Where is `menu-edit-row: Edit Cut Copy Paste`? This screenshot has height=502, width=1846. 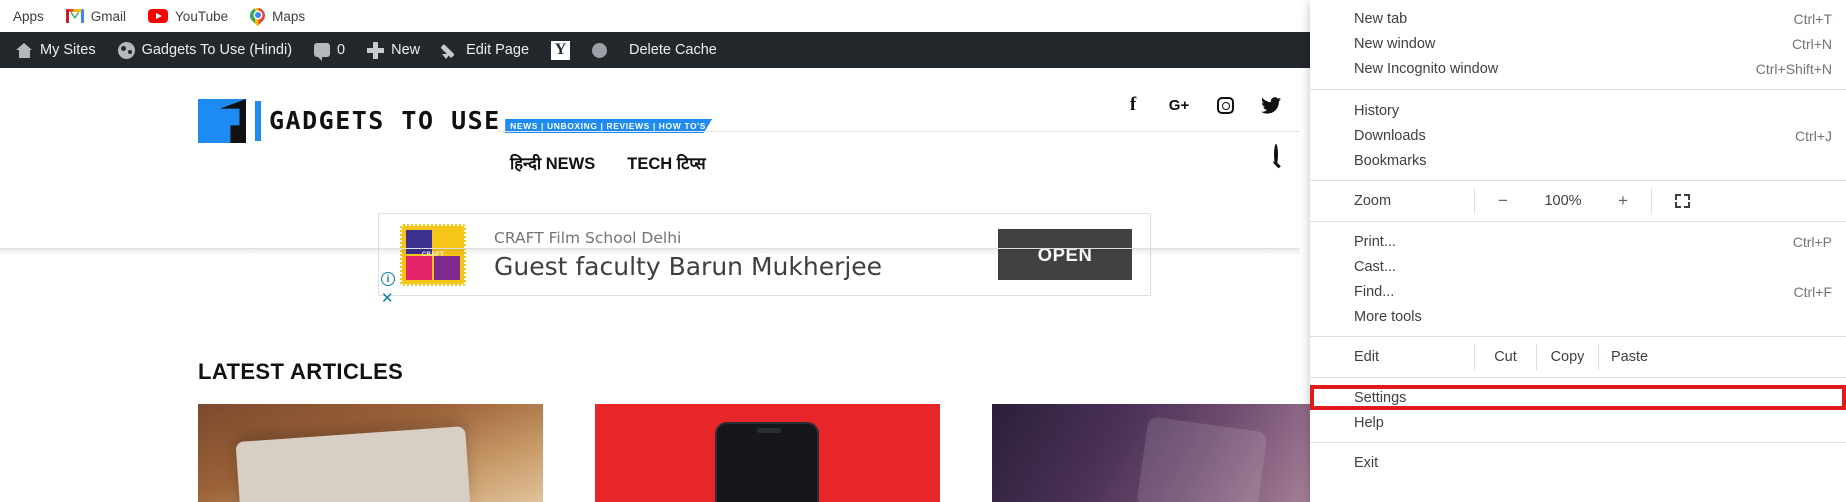 menu-edit-row: Edit Cut Copy Paste is located at coordinates (1578, 357).